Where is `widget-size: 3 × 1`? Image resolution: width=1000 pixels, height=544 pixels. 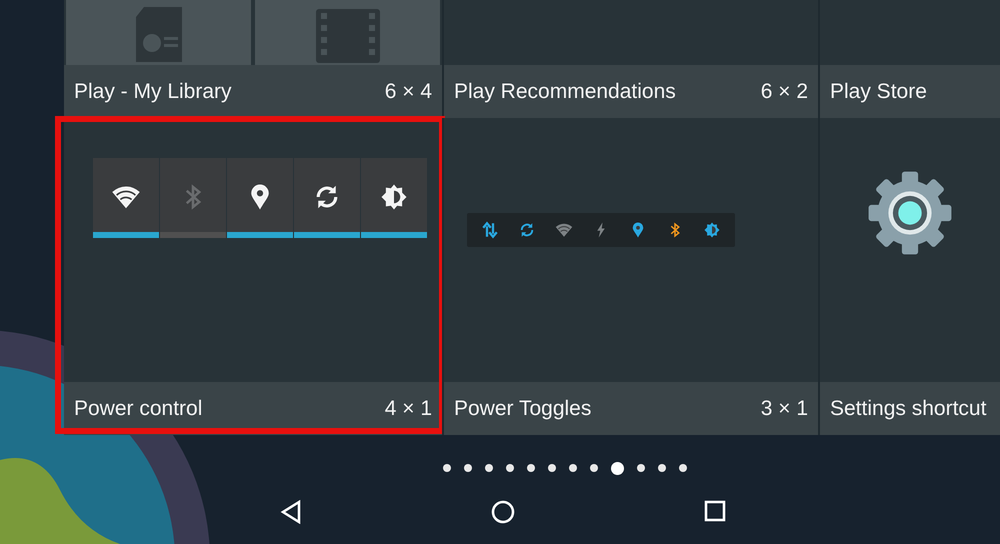 widget-size: 3 × 1 is located at coordinates (784, 408).